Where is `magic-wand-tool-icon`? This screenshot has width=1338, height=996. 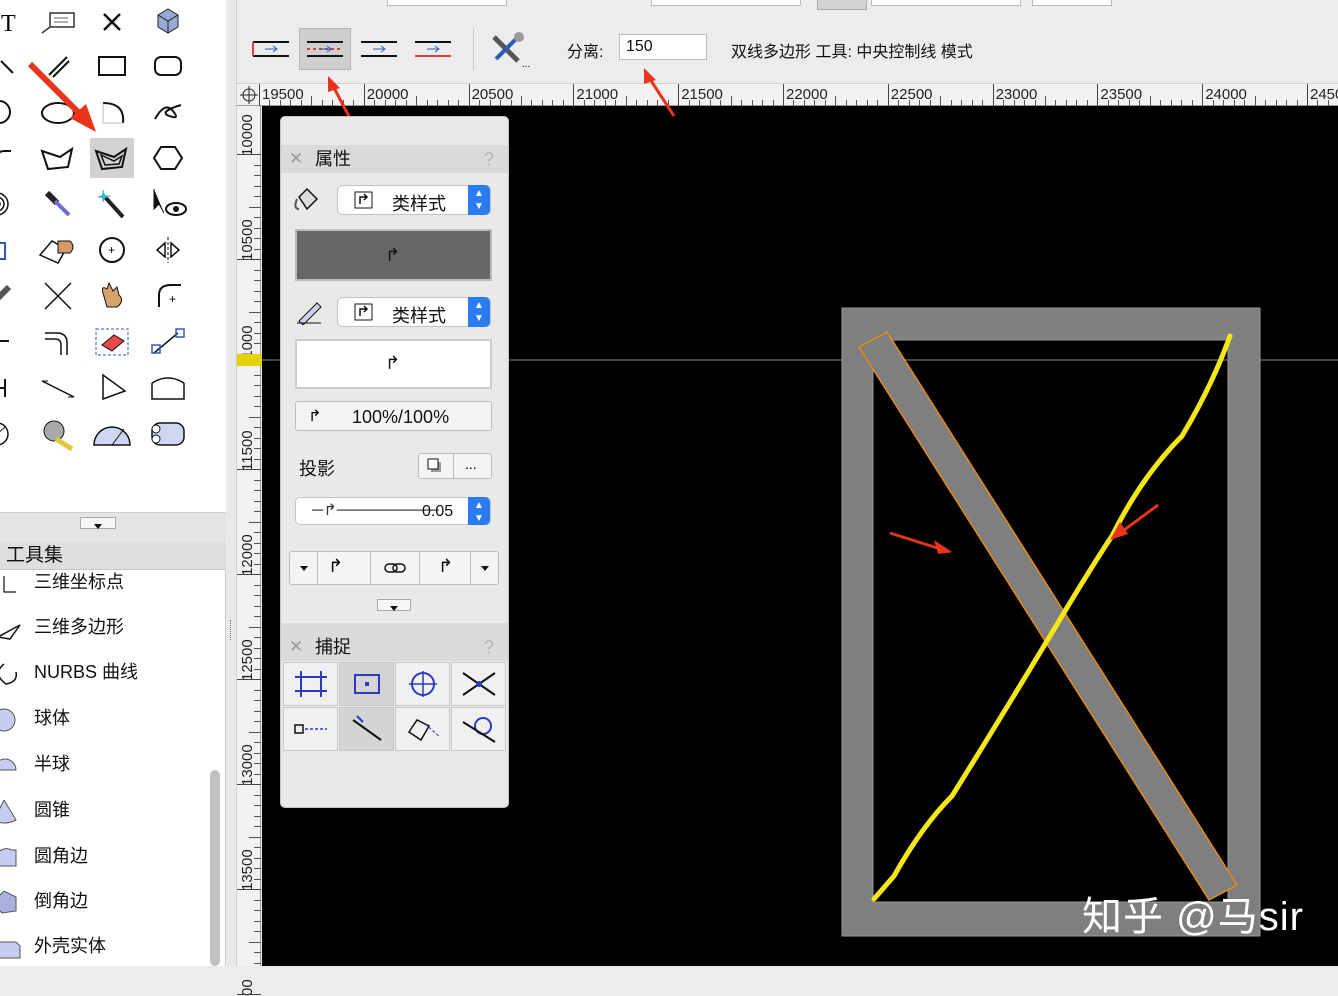 magic-wand-tool-icon is located at coordinates (112, 204).